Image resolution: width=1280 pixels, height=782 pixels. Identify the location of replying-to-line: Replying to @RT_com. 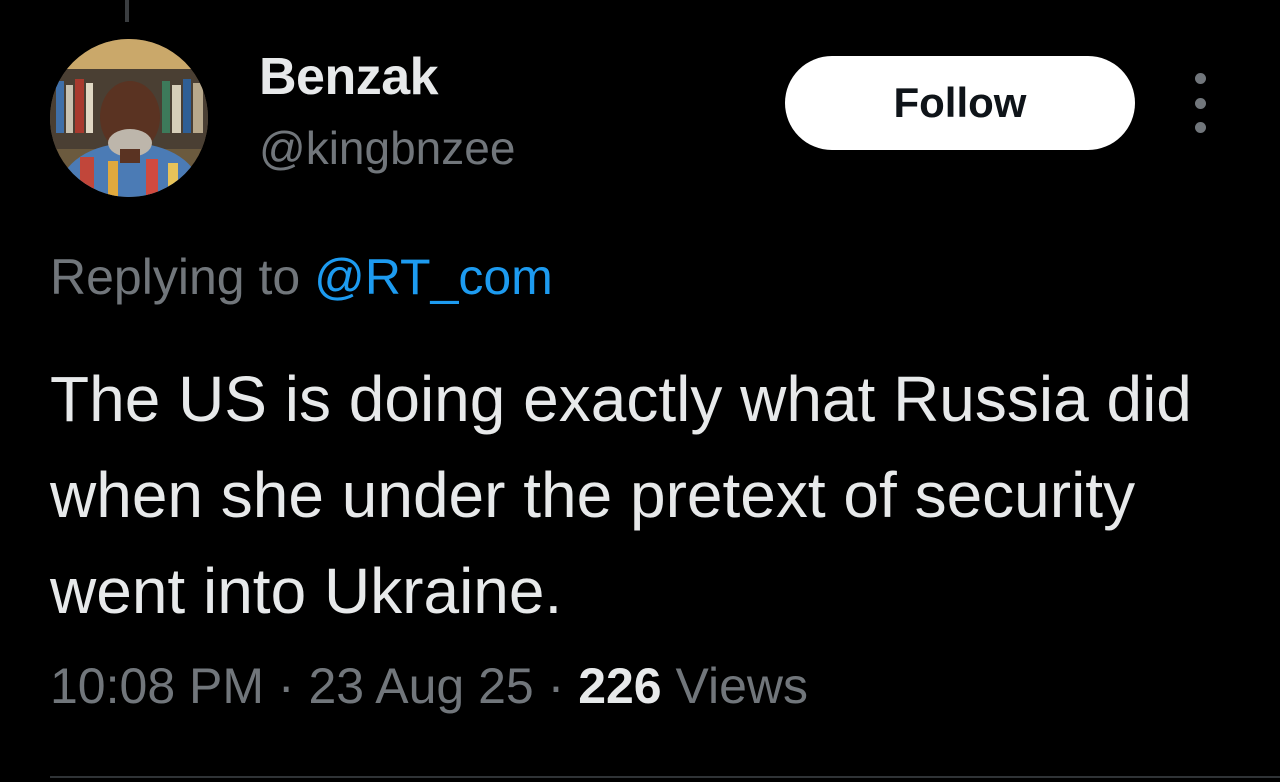
(301, 277).